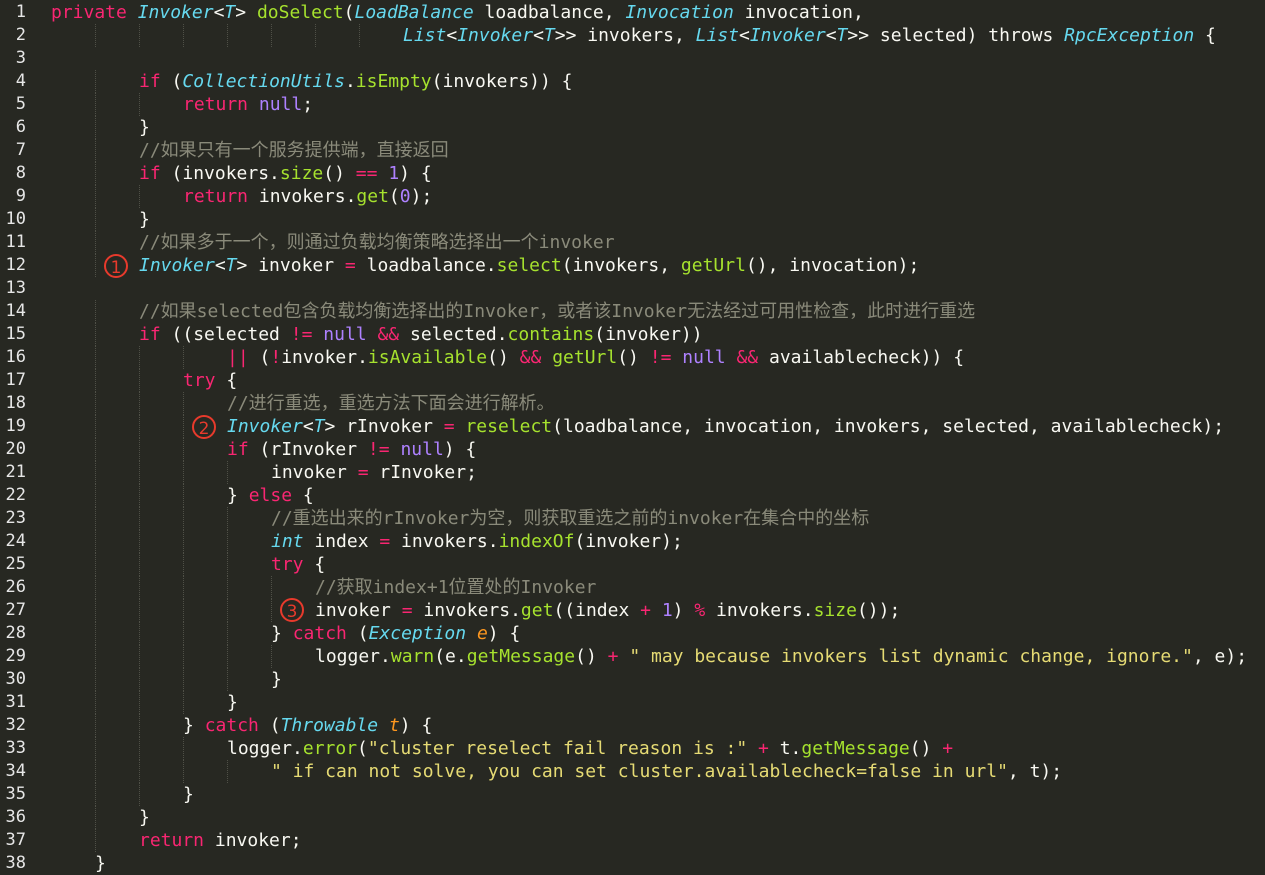 This screenshot has width=1265, height=875. I want to click on code-token: RpcException, so click(1129, 35).